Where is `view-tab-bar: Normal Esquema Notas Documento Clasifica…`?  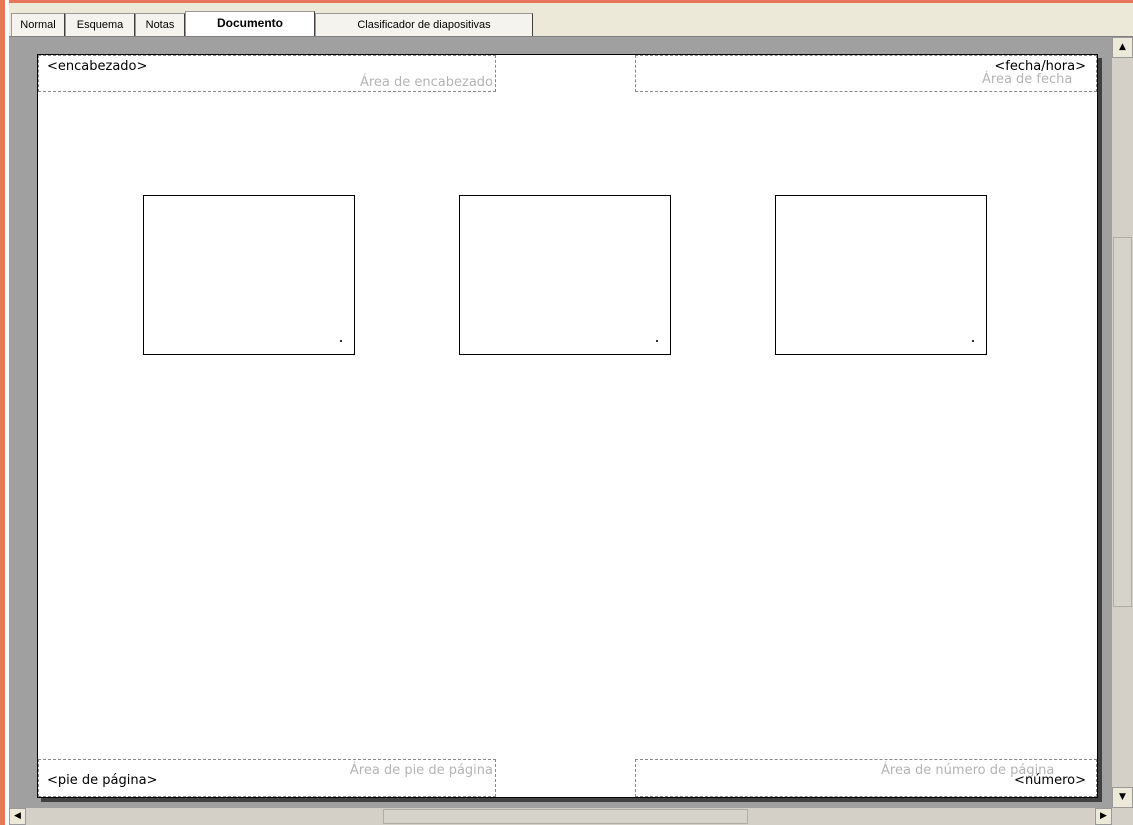 view-tab-bar: Normal Esquema Notas Documento Clasifica… is located at coordinates (571, 20).